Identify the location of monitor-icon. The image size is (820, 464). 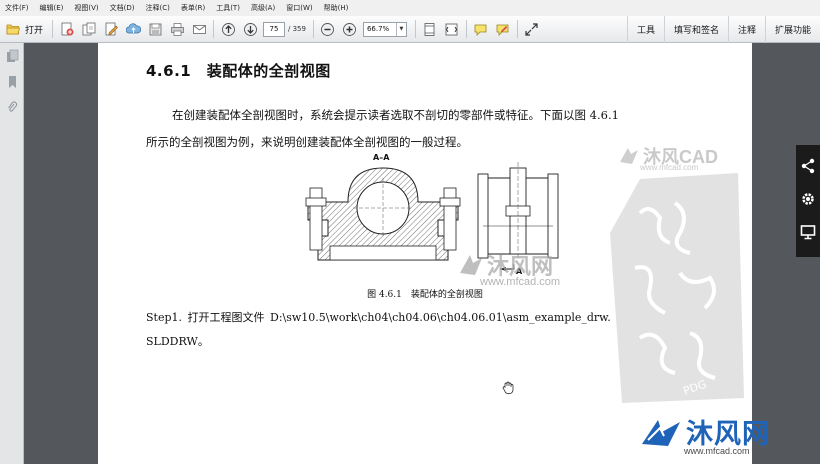
(808, 232).